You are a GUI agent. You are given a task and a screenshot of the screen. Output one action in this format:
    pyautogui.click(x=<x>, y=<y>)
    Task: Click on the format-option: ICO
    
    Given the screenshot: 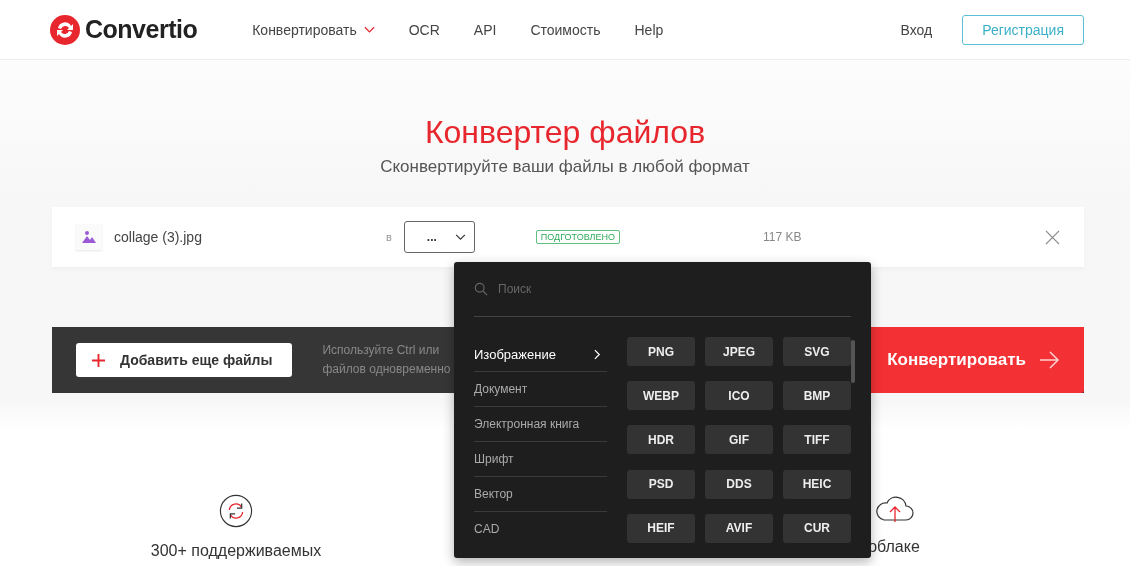 What is the action you would take?
    pyautogui.click(x=739, y=396)
    